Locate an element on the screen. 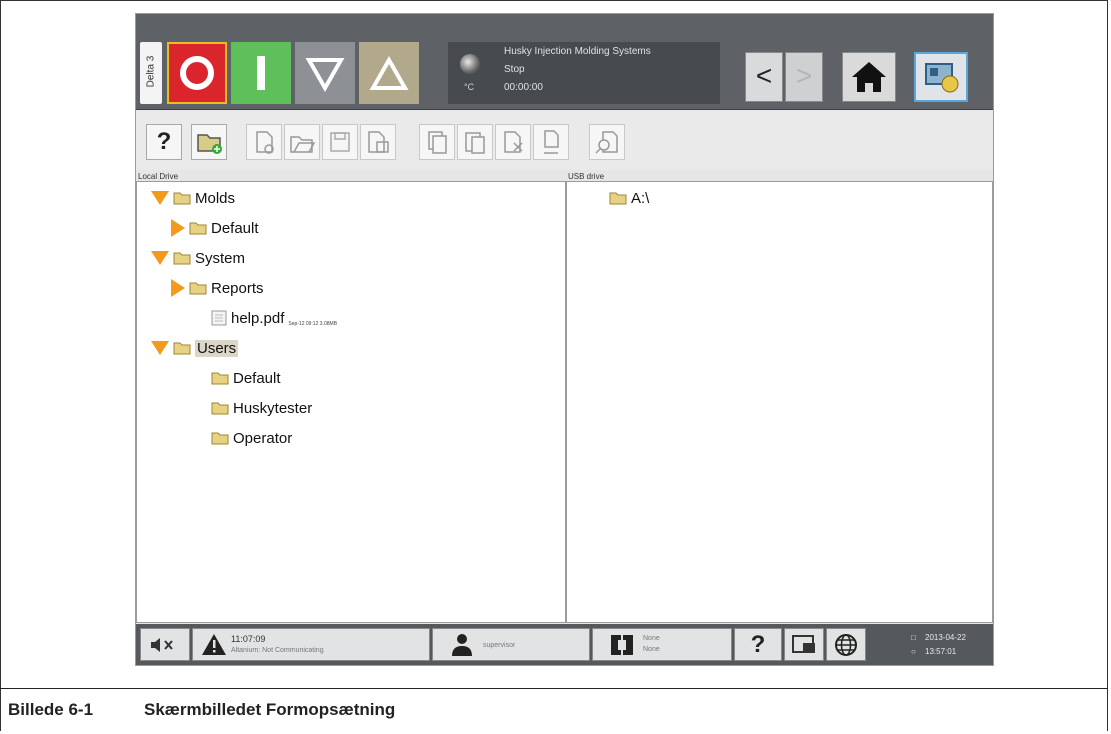  copy-icon is located at coordinates (437, 142).